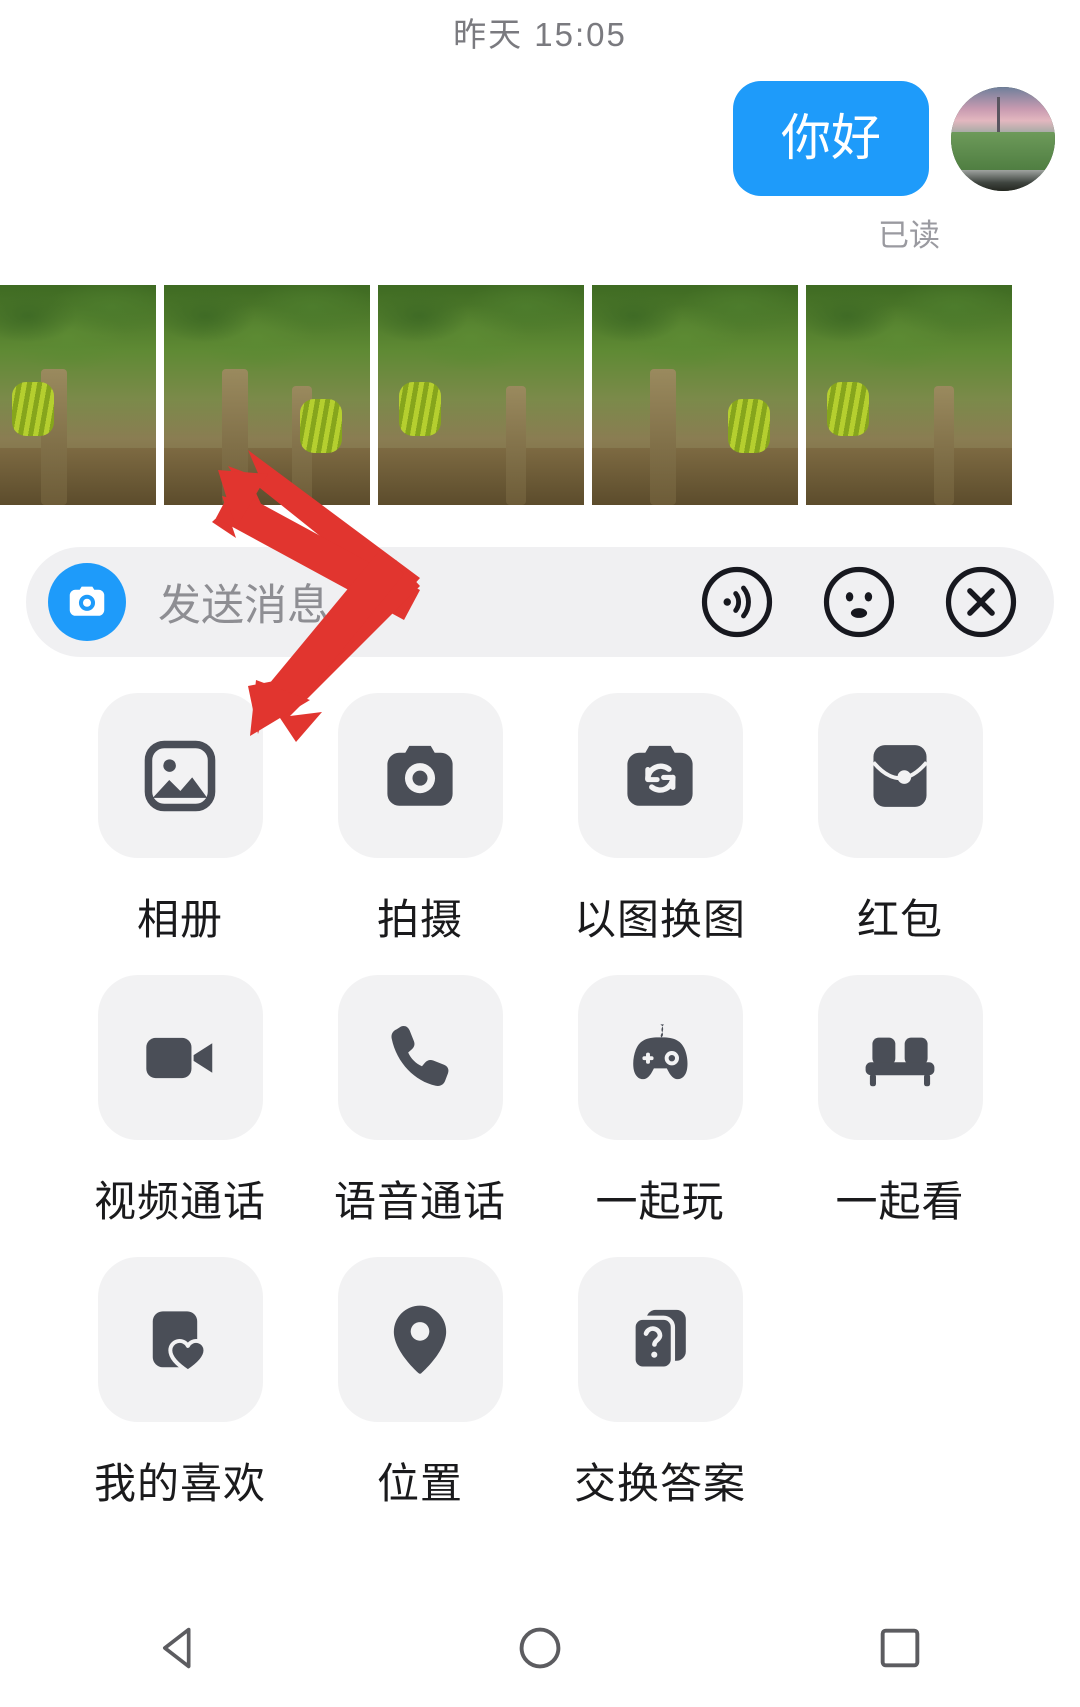  What do you see at coordinates (659, 1483) in the screenshot?
I see `grid-item-label: 交换答案` at bounding box center [659, 1483].